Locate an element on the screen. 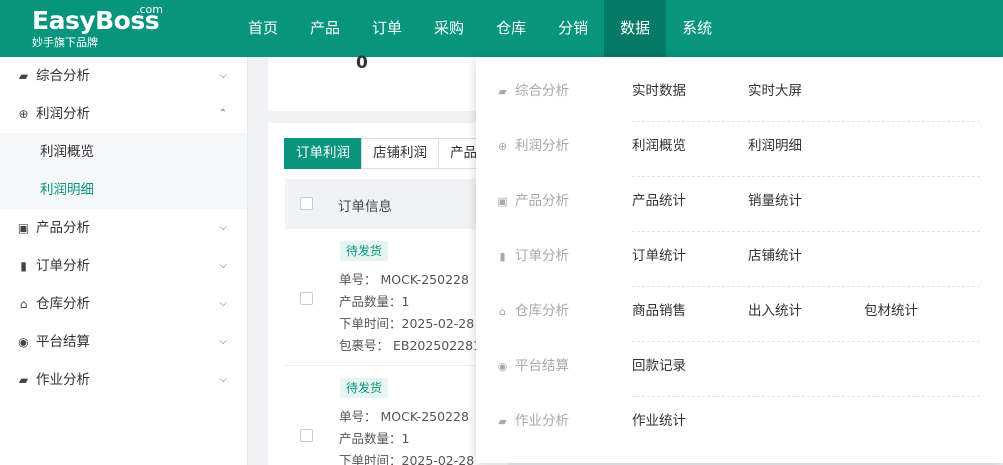  menu-link: 回款记录 is located at coordinates (659, 366).